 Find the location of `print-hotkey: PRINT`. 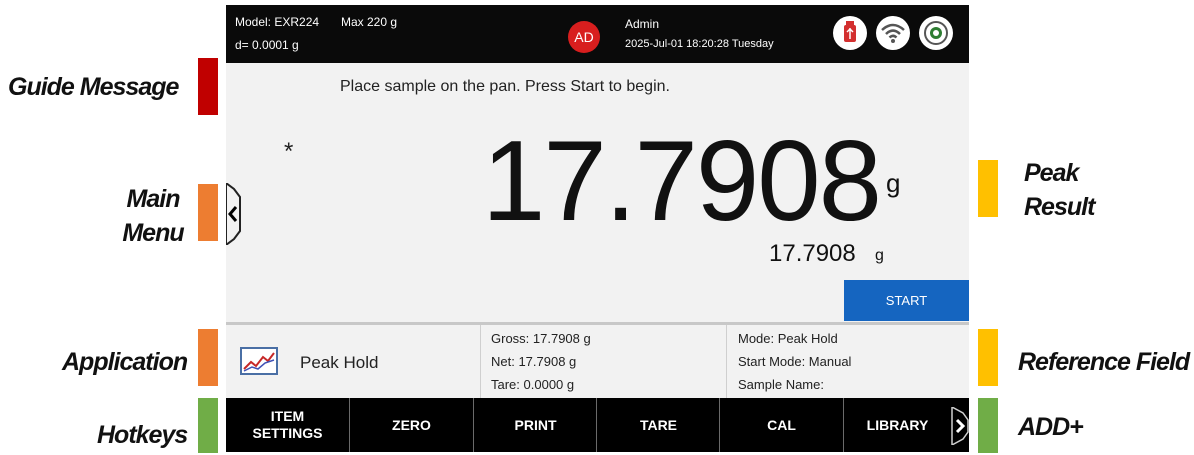

print-hotkey: PRINT is located at coordinates (535, 425).